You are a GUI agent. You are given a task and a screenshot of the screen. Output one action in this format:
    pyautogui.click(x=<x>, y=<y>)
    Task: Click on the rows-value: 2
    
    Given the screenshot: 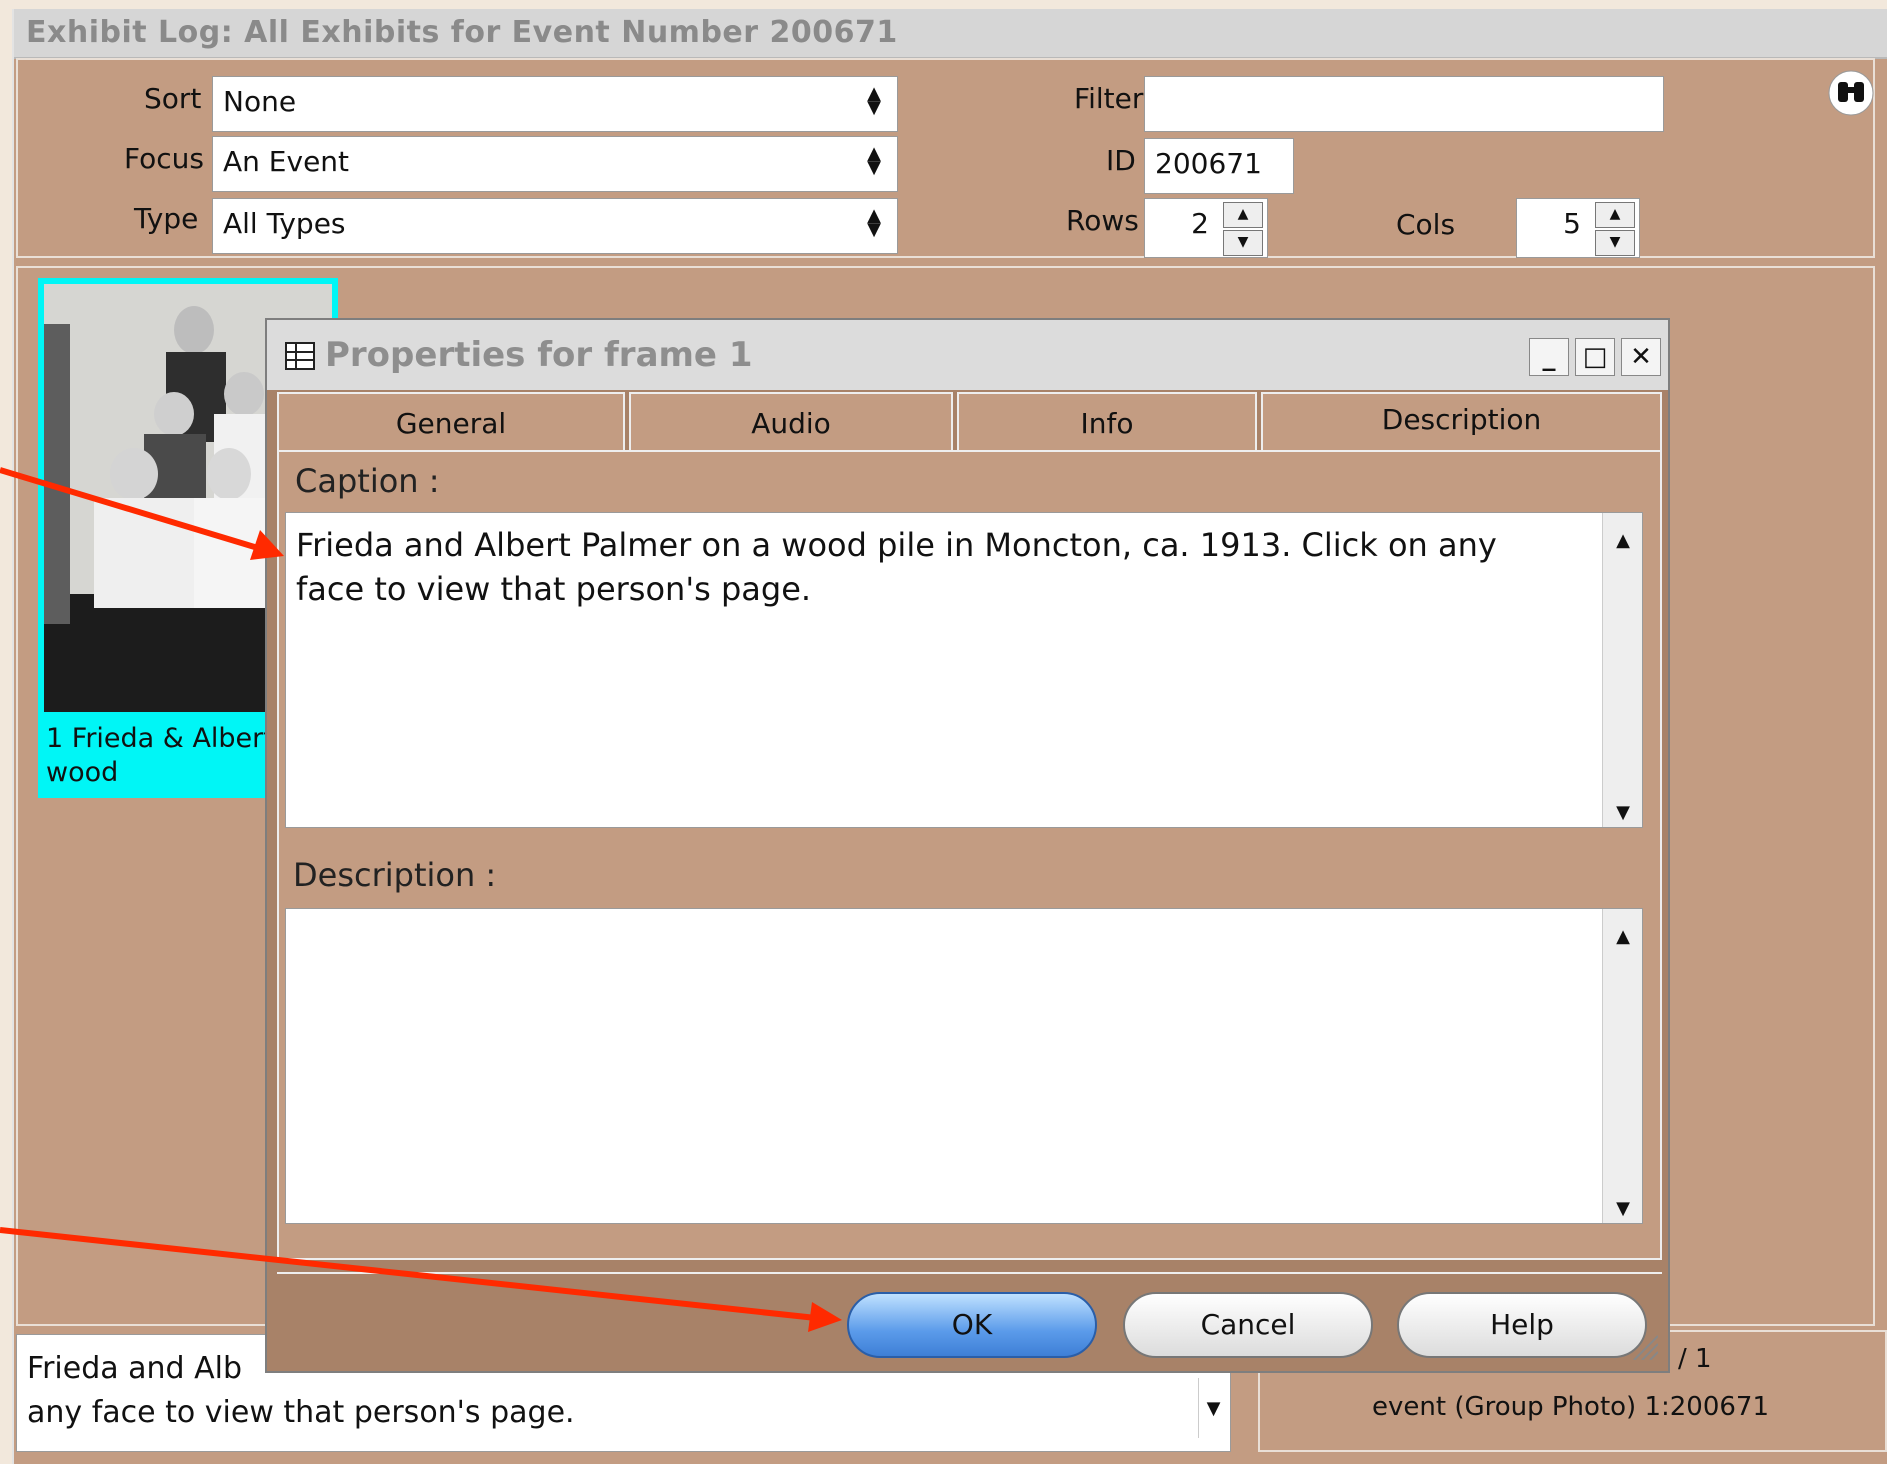 What is the action you would take?
    pyautogui.click(x=1200, y=223)
    